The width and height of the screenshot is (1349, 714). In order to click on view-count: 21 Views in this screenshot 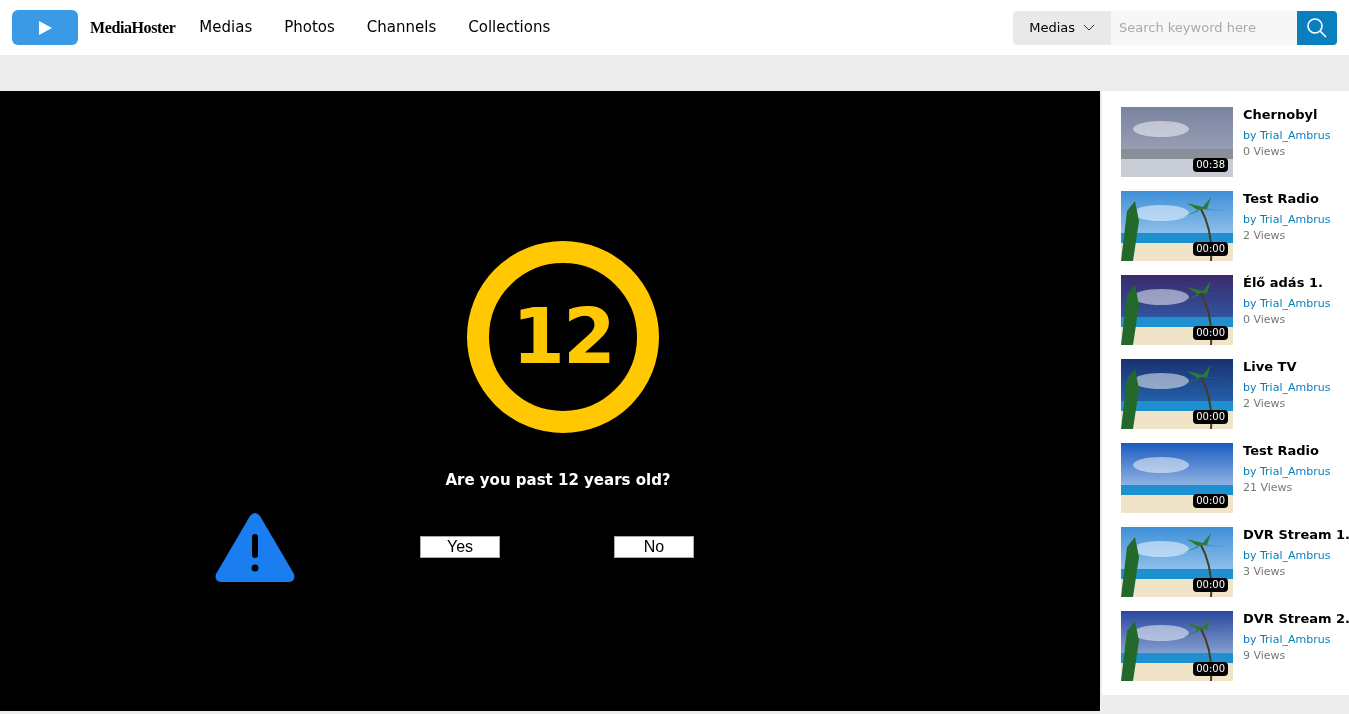, I will do `click(1268, 488)`.